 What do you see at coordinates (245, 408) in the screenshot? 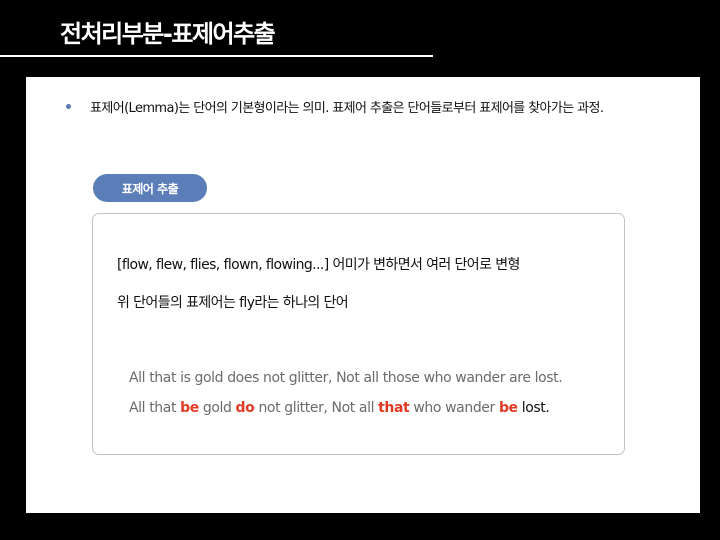
I see `lemma-word-highlight: do` at bounding box center [245, 408].